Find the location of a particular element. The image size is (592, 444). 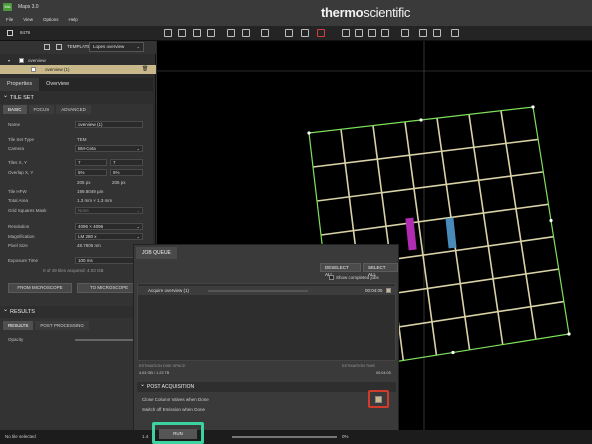

camera-icon is located at coordinates (423, 33).